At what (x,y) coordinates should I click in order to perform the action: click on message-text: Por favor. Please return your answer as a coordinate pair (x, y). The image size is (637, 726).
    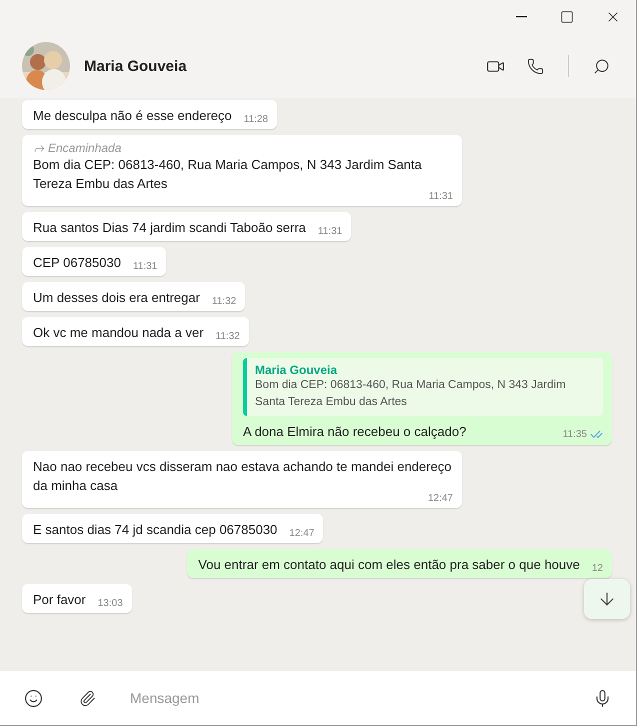
    Looking at the image, I should click on (59, 600).